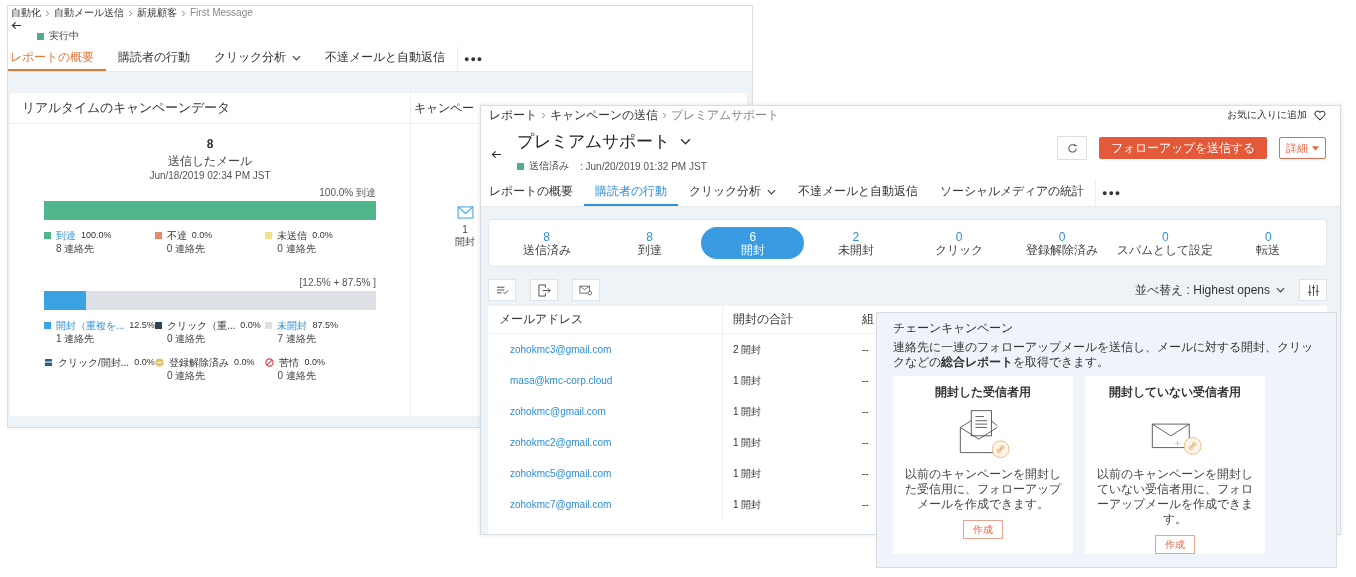  What do you see at coordinates (1012, 192) in the screenshot?
I see `tab: ソーシャルメディアの統計` at bounding box center [1012, 192].